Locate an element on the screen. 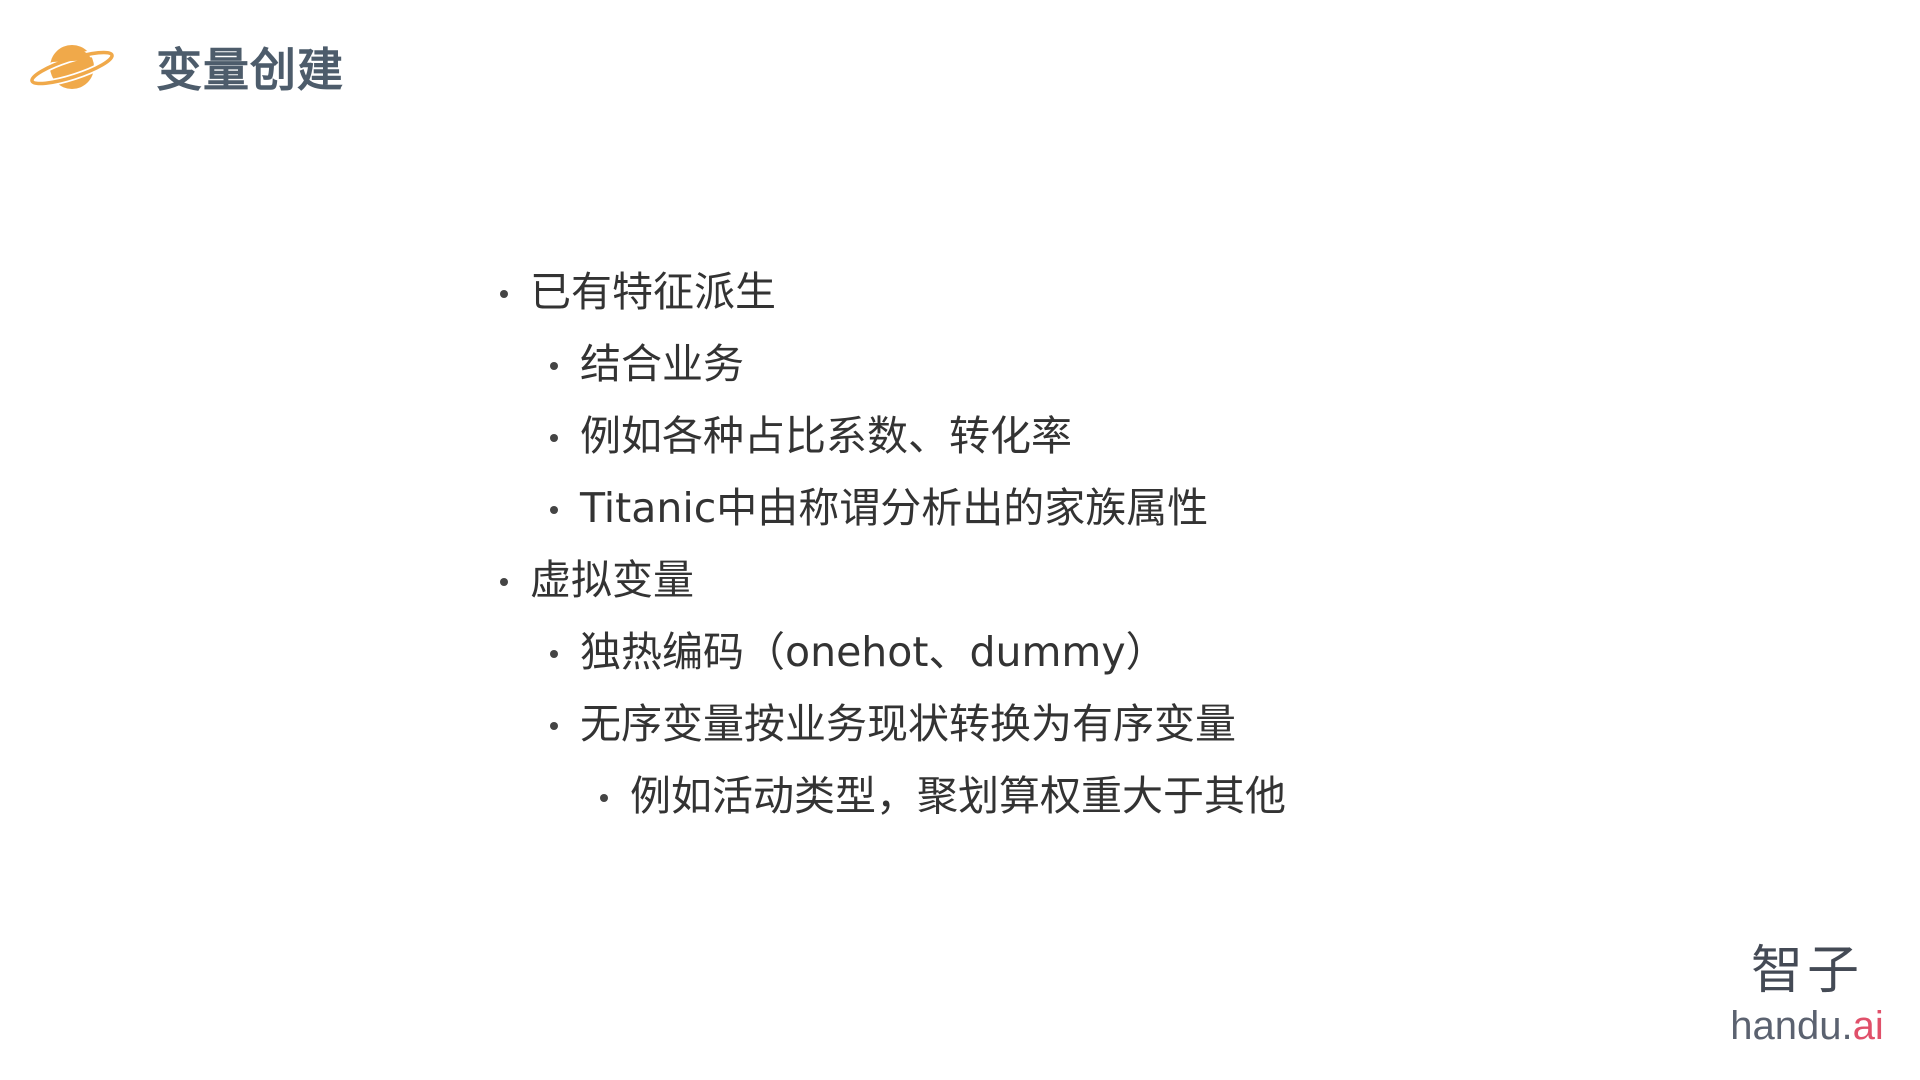  slide-header: 变量创建 is located at coordinates (186, 67).